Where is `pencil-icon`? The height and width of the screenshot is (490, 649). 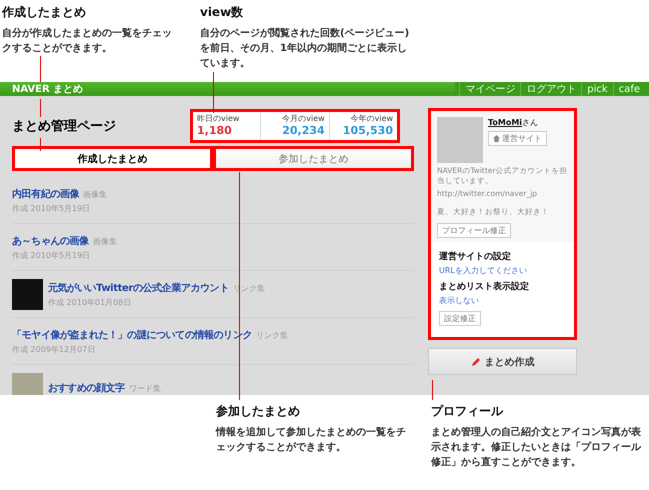
pencil-icon is located at coordinates (475, 361).